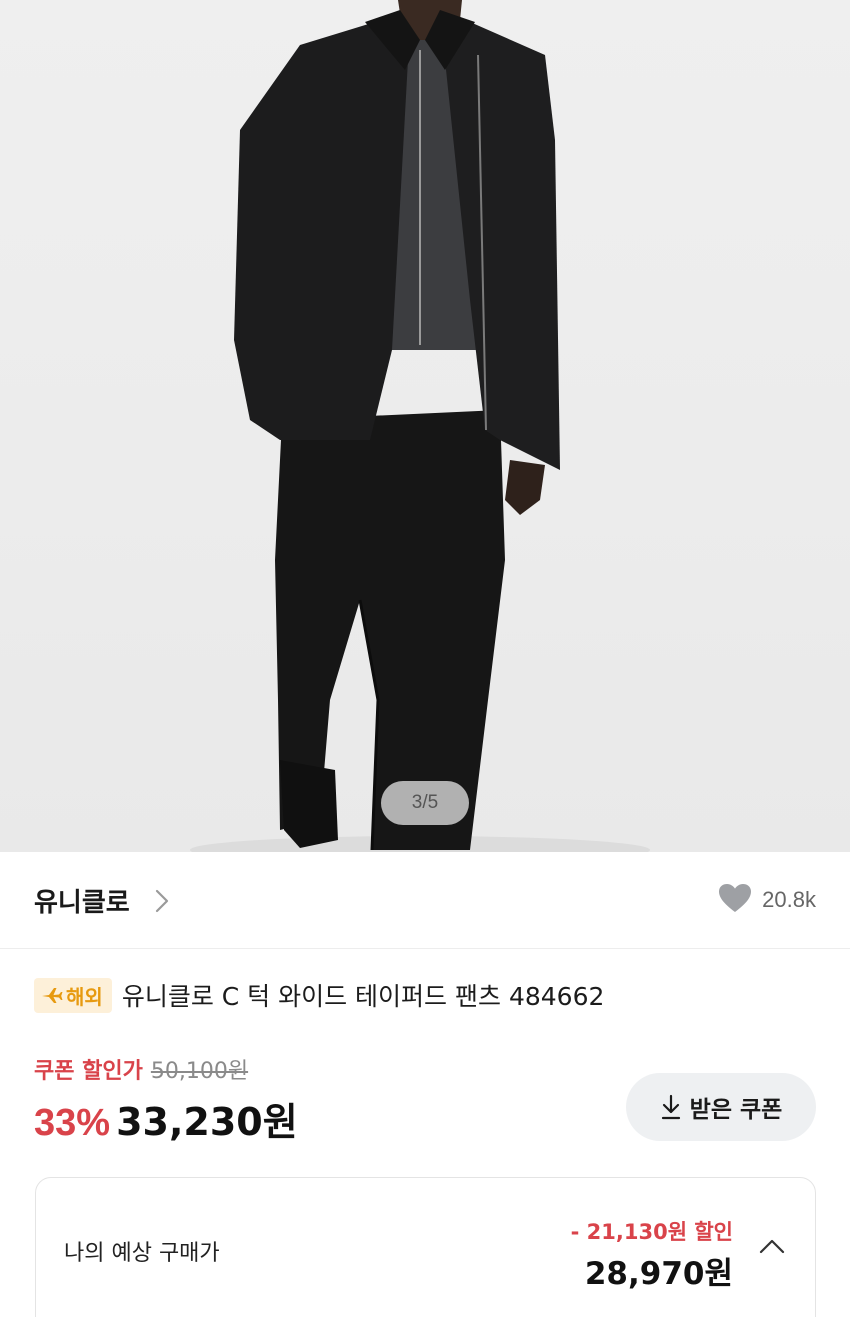 The height and width of the screenshot is (1317, 850). I want to click on chevron-right-icon, so click(162, 903).